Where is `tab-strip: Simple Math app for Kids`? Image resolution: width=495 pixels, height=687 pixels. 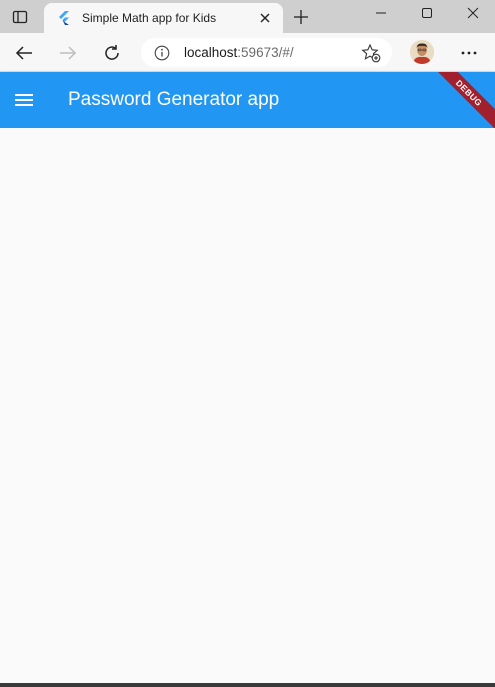 tab-strip: Simple Math app for Kids is located at coordinates (247, 16).